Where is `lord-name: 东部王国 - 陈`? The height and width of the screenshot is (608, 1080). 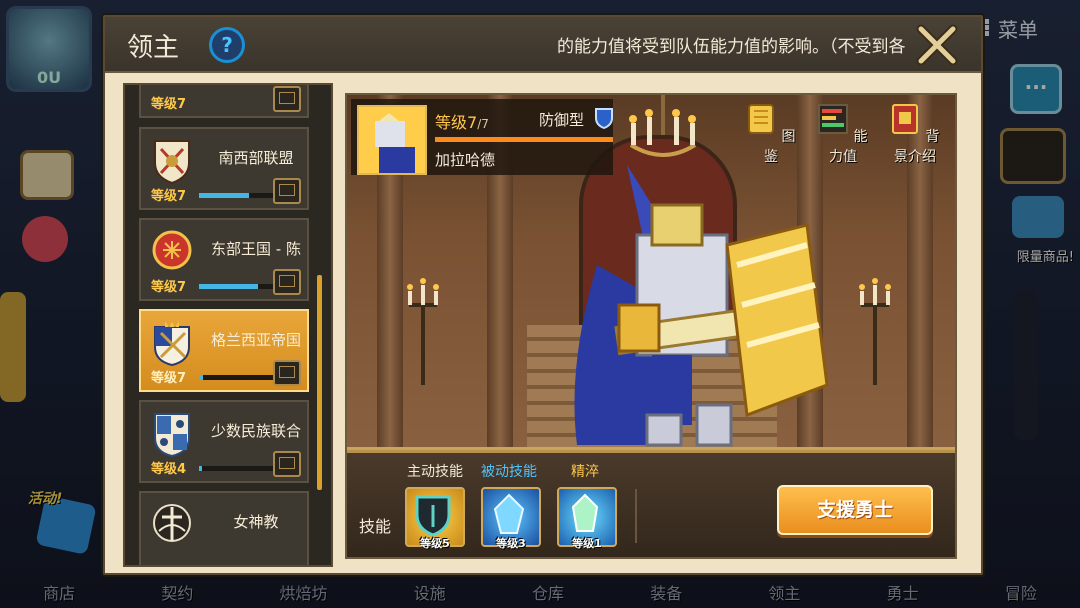
lord-name: 东部王国 - 陈 is located at coordinates (256, 249).